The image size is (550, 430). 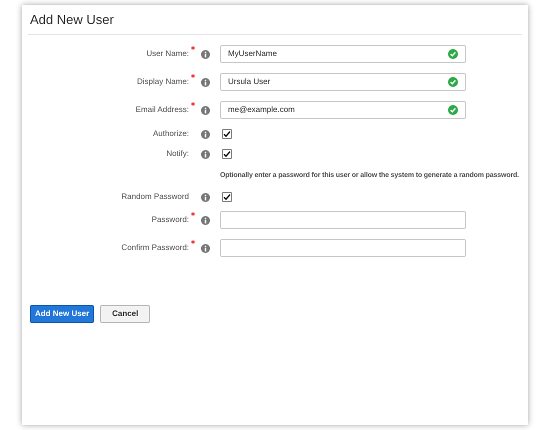 I want to click on field-value: Ursula User, so click(x=249, y=82).